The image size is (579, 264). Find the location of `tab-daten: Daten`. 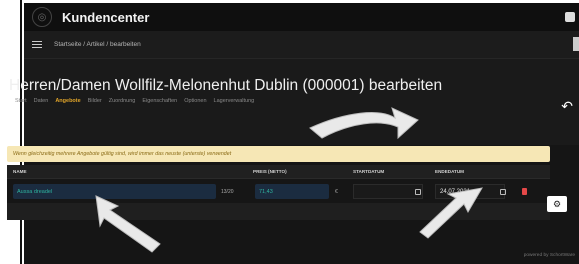

tab-daten: Daten is located at coordinates (41, 101).